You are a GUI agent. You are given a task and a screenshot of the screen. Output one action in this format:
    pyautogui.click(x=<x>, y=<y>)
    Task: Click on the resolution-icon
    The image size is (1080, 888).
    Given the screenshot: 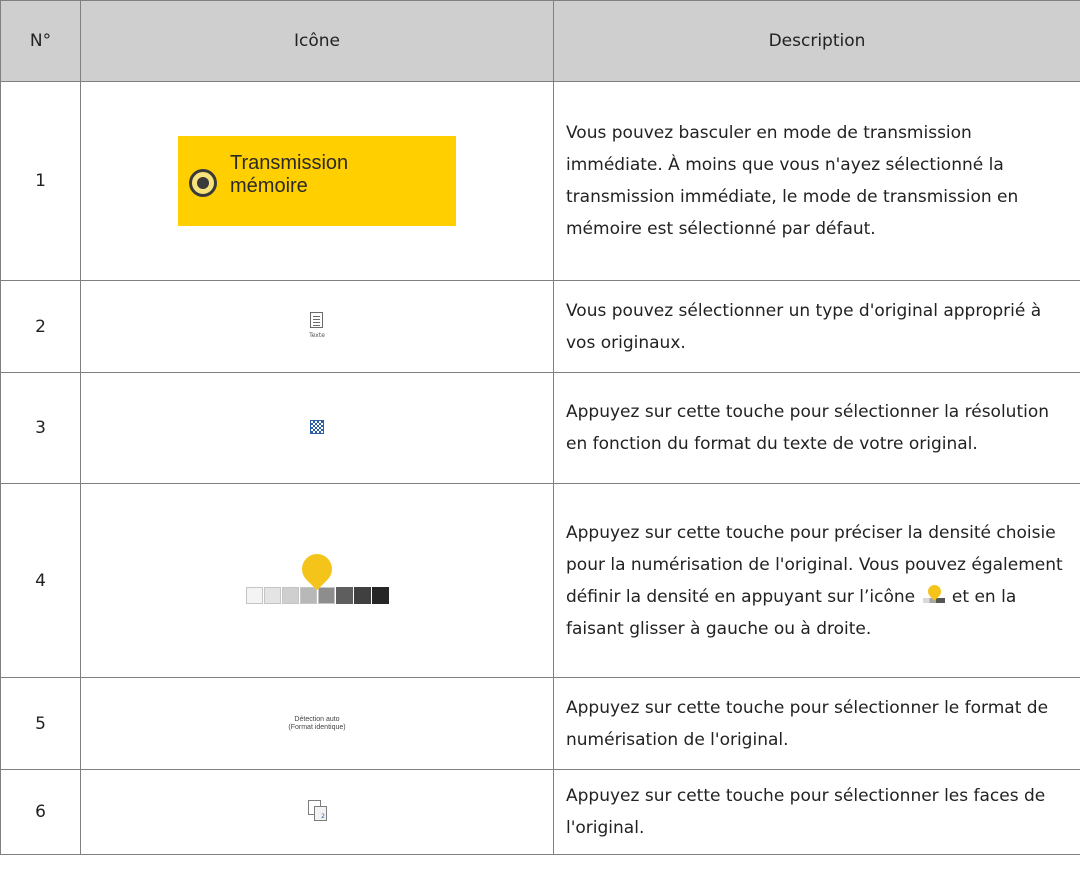 What is the action you would take?
    pyautogui.click(x=317, y=426)
    